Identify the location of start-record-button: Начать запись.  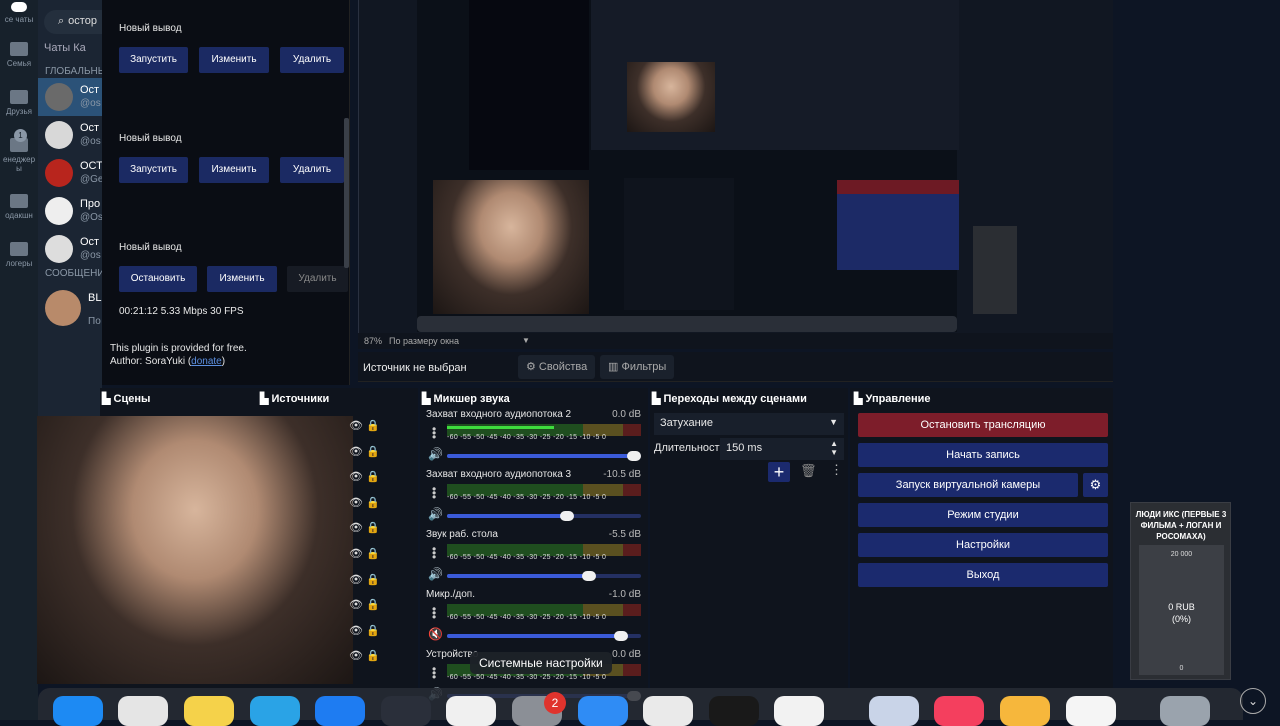
(983, 455).